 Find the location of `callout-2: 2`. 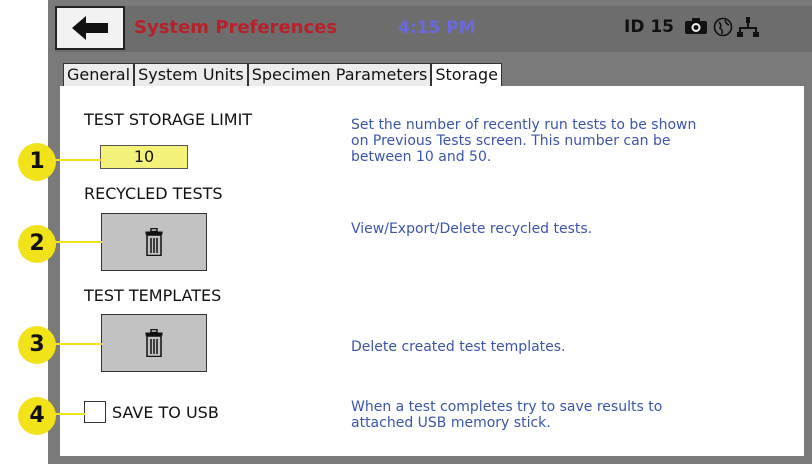

callout-2: 2 is located at coordinates (37, 244).